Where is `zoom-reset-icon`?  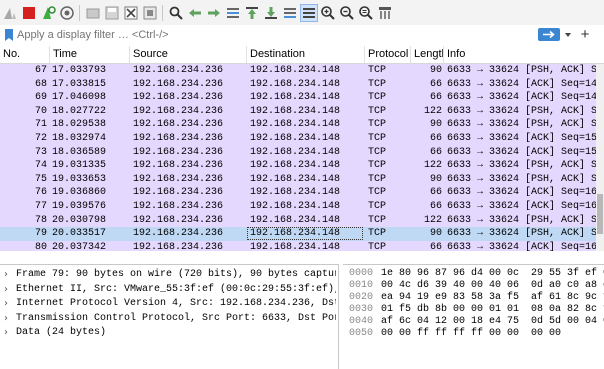
zoom-reset-icon is located at coordinates (366, 13).